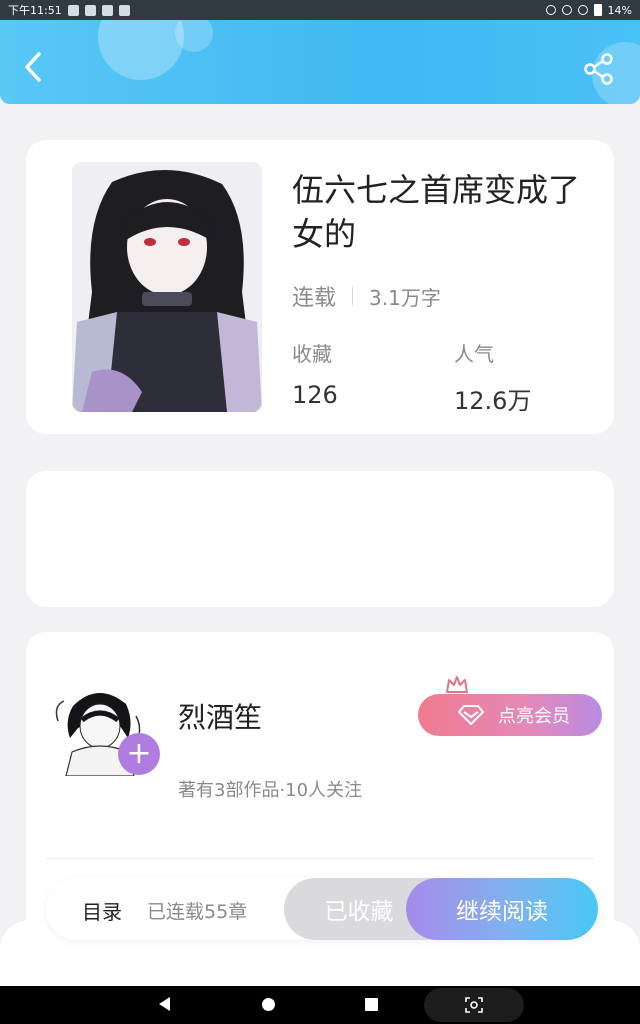 The width and height of the screenshot is (640, 1024). Describe the element at coordinates (35, 10) in the screenshot. I see `status-time: 下午11:51` at that location.